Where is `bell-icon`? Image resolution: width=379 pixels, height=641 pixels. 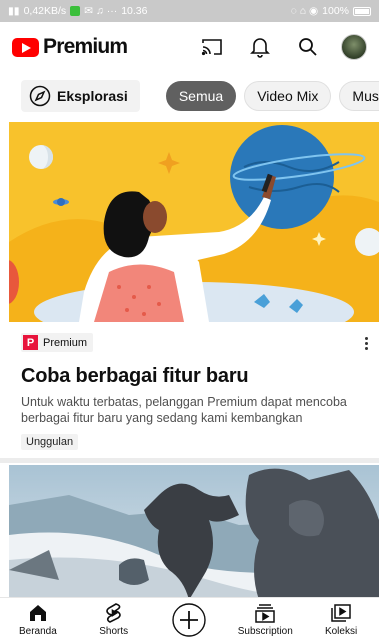 bell-icon is located at coordinates (260, 48).